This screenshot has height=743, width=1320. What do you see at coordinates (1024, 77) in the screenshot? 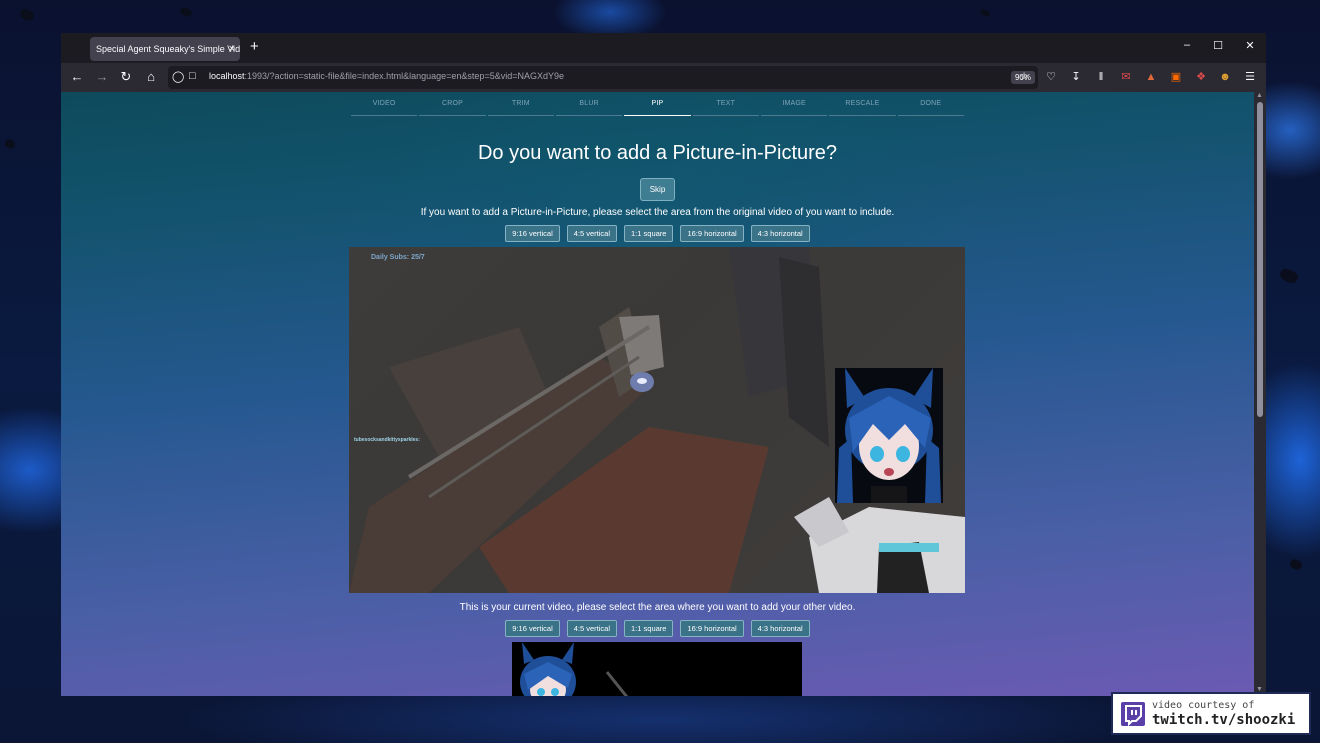
I see `star-icon: ☆` at bounding box center [1024, 77].